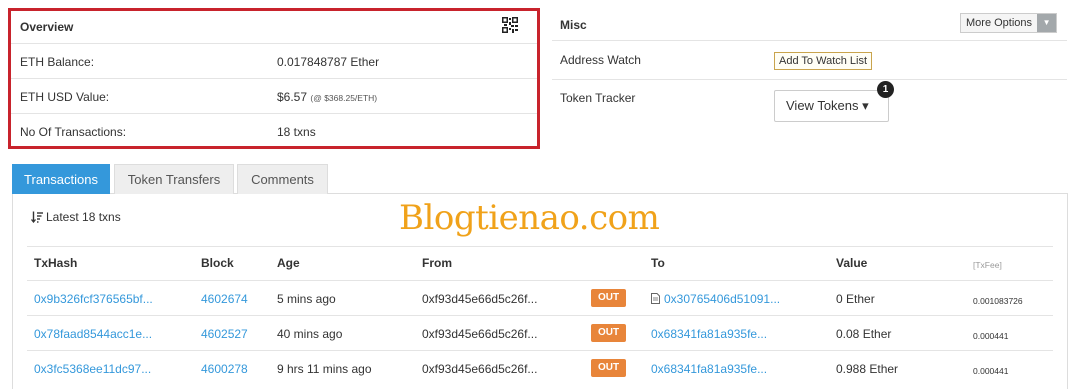 This screenshot has height=389, width=1072. I want to click on eth-balance-value: 0.017848787 Ether, so click(328, 62).